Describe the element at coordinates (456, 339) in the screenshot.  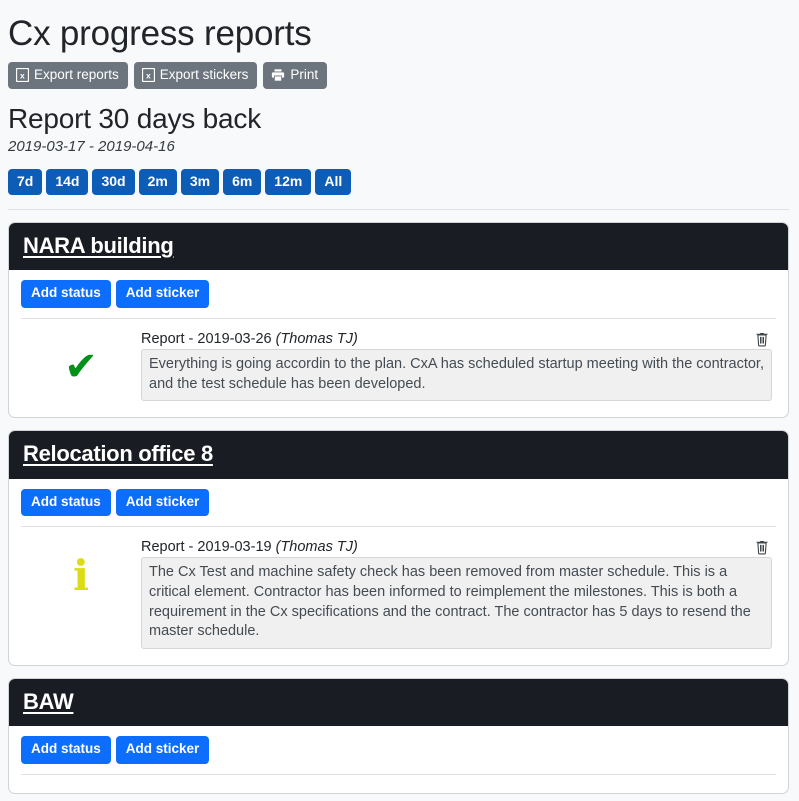
I see `status-entry-header: Report - 2019-03-26 (Thomas TJ)` at that location.